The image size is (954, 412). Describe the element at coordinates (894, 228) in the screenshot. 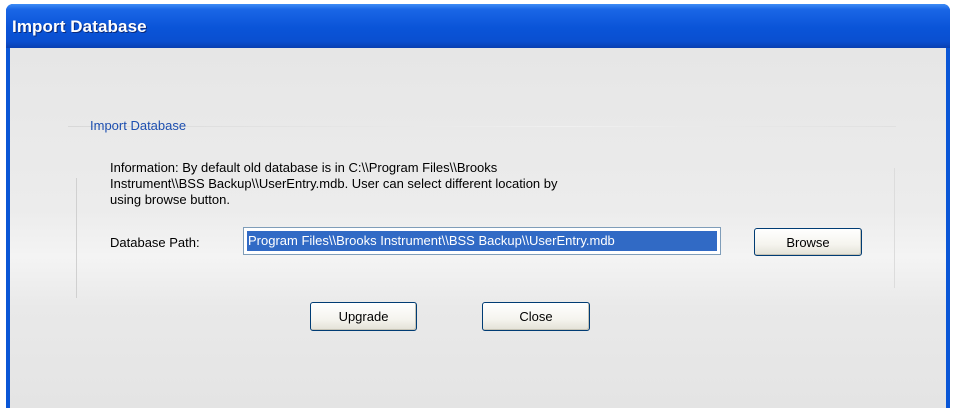

I see `group-box-border-right` at that location.